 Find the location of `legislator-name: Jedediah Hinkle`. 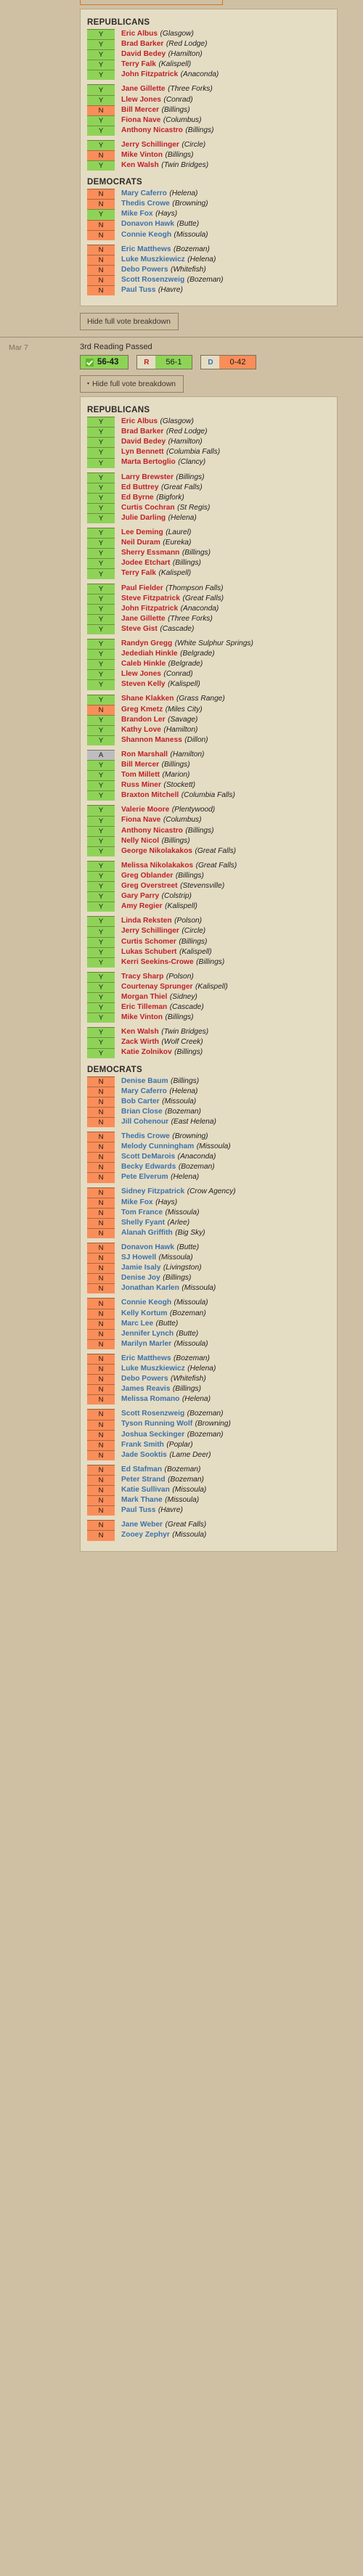

legislator-name: Jedediah Hinkle is located at coordinates (149, 654).